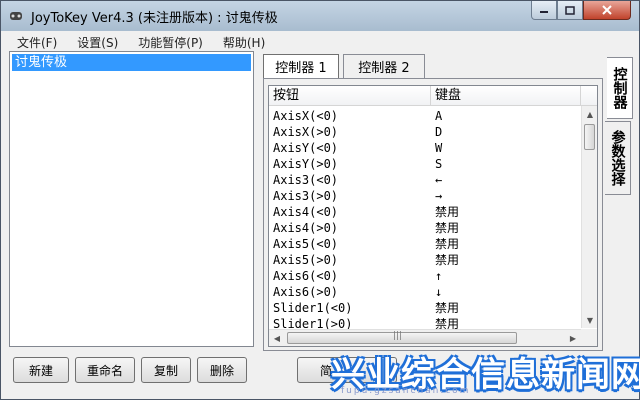 Image resolution: width=640 pixels, height=400 pixels. What do you see at coordinates (425, 180) in the screenshot?
I see `table-row: Axis3(<0) ←` at bounding box center [425, 180].